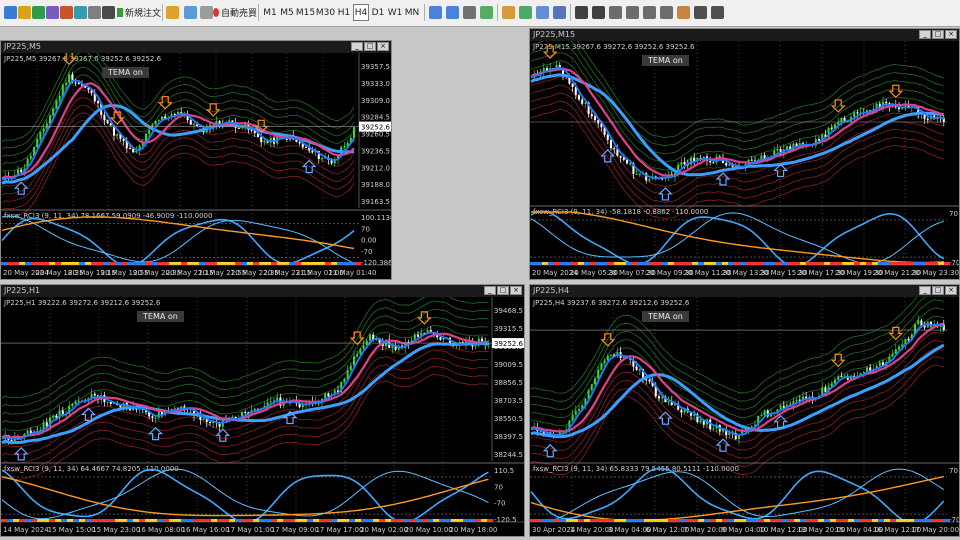  What do you see at coordinates (375, 67) in the screenshot?
I see `price-tick-label: 39357.5` at bounding box center [375, 67].